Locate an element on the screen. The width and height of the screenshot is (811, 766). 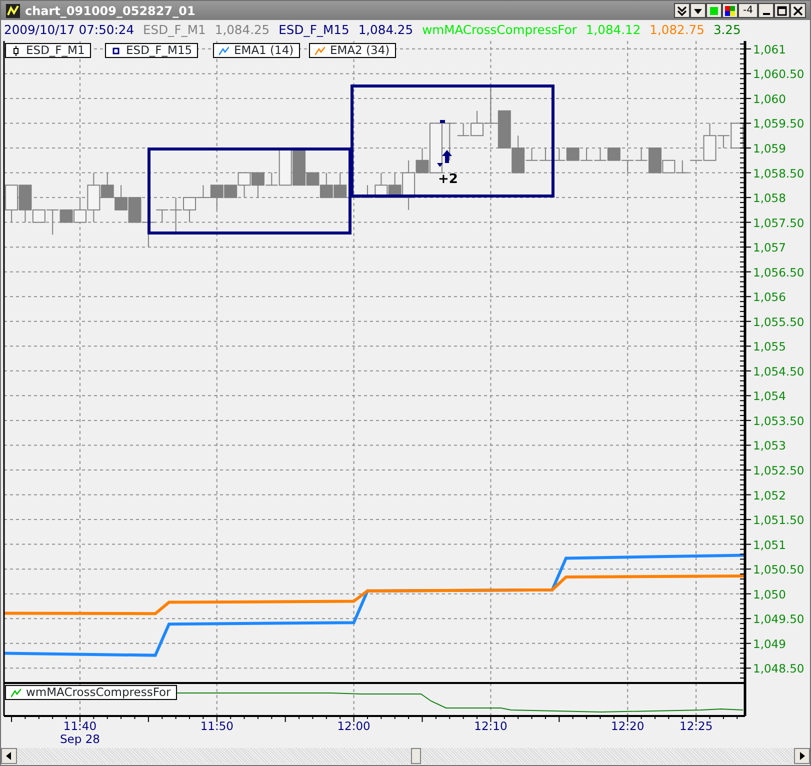
zoom-button: -4 is located at coordinates (748, 10).